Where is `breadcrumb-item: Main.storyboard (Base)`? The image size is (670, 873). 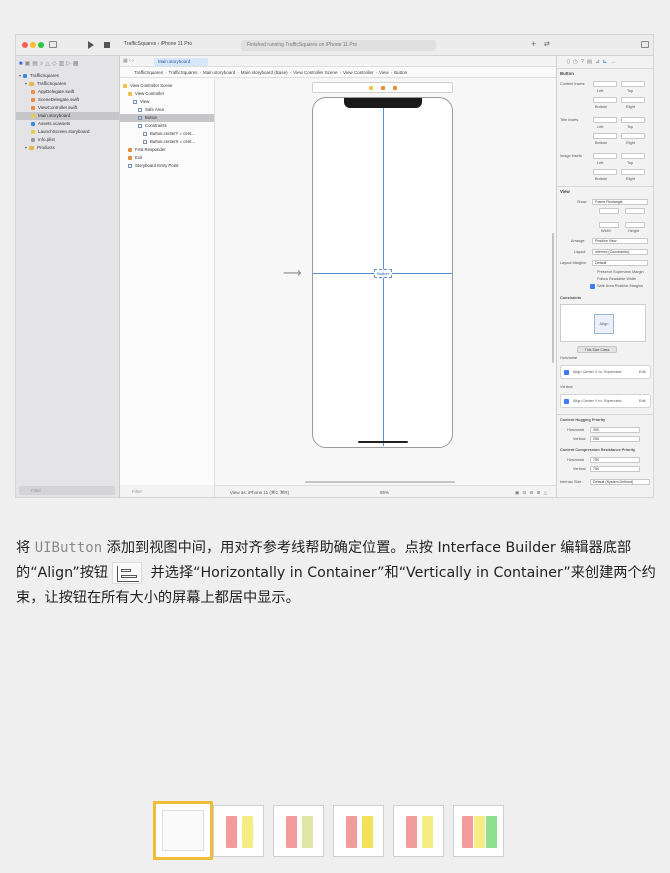 breadcrumb-item: Main.storyboard (Base) is located at coordinates (264, 72).